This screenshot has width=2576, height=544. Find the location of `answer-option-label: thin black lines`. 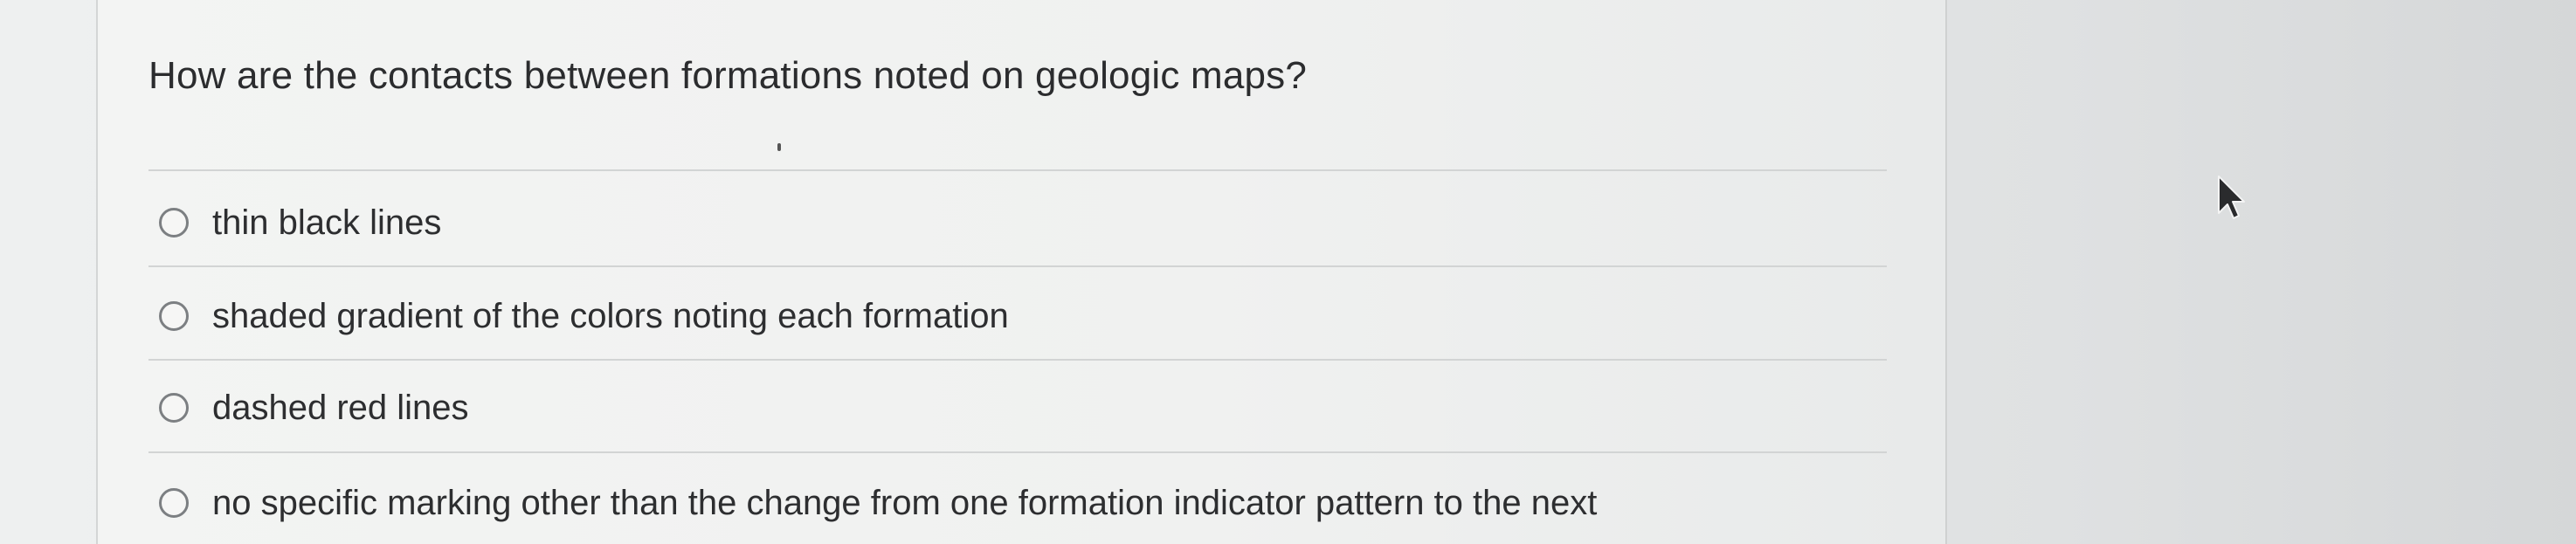

answer-option-label: thin black lines is located at coordinates (326, 223).